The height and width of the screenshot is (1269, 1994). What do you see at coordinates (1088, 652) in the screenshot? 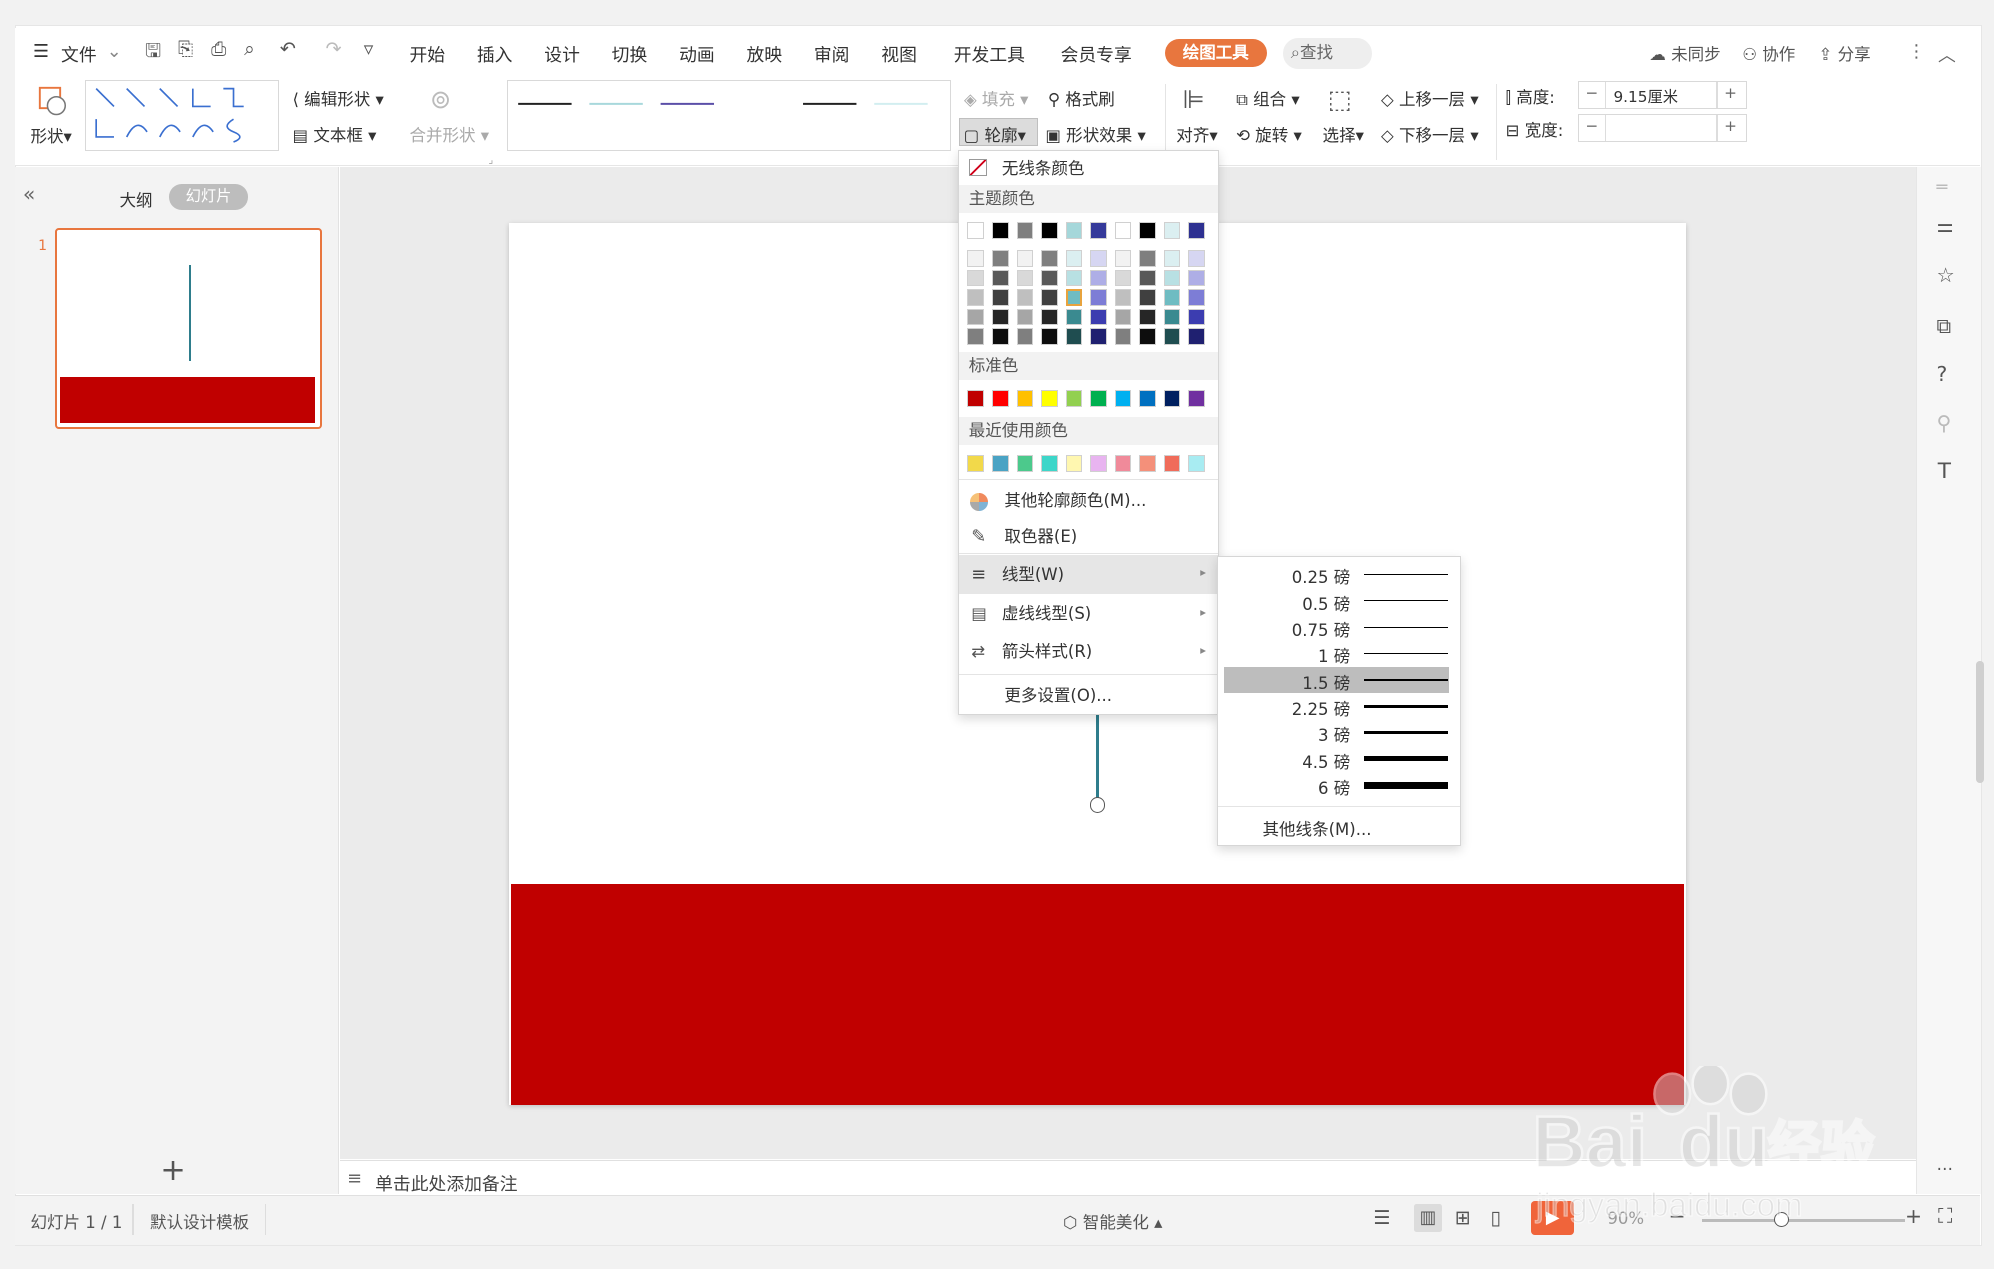
I see `arrow-style-item: ⇄ 箭头样式(R) ▸` at bounding box center [1088, 652].